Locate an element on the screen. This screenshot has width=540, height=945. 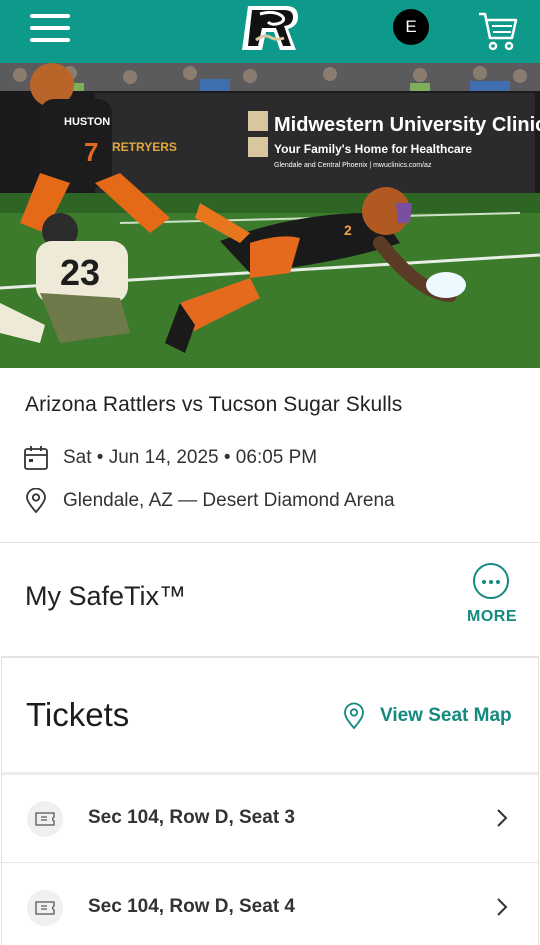
event-location-row: Glendale, AZ — Desert Diamond Arena is located at coordinates (209, 501).